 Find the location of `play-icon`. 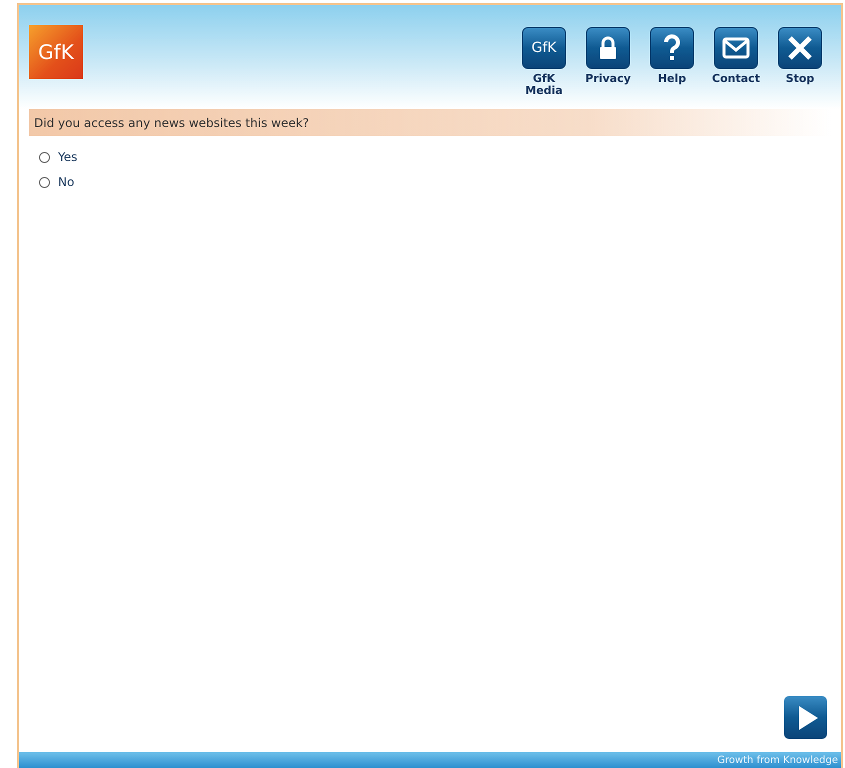

play-icon is located at coordinates (807, 717).